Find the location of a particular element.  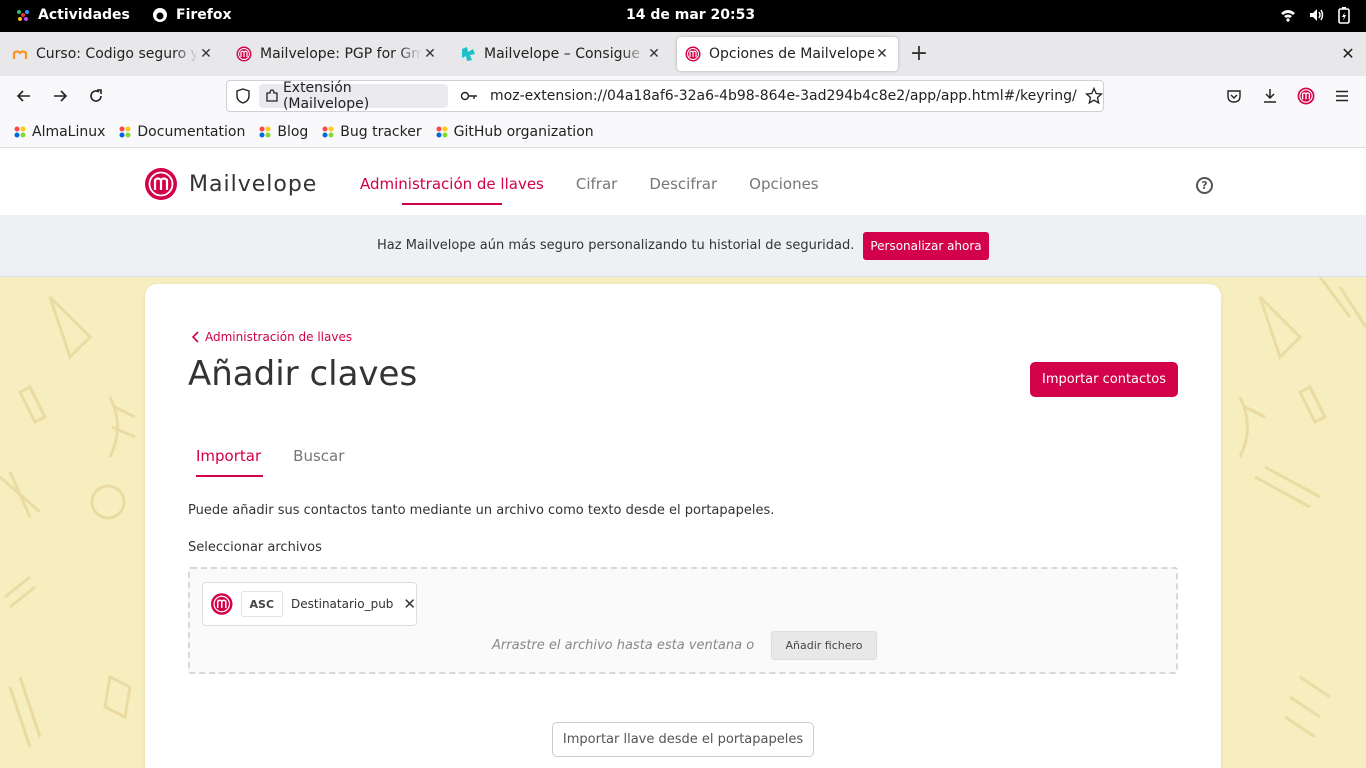

bookmark-almalinux: AlmaLinux is located at coordinates (58, 132).